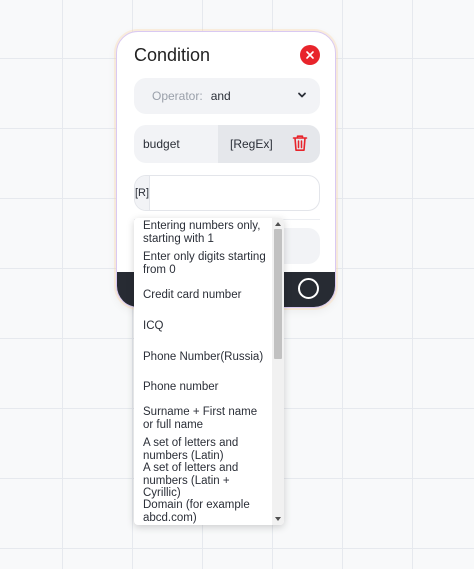 This screenshot has width=474, height=569. I want to click on scroll-up-icon, so click(278, 224).